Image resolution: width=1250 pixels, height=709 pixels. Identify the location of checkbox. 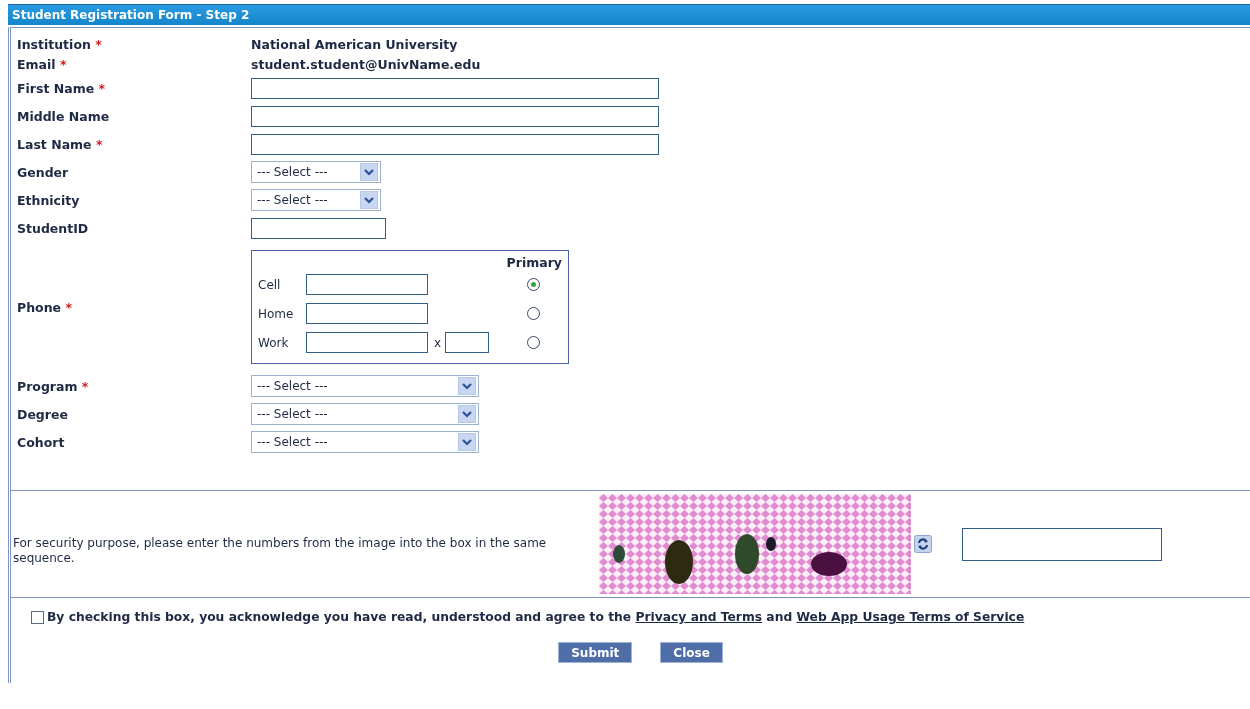
(37, 617).